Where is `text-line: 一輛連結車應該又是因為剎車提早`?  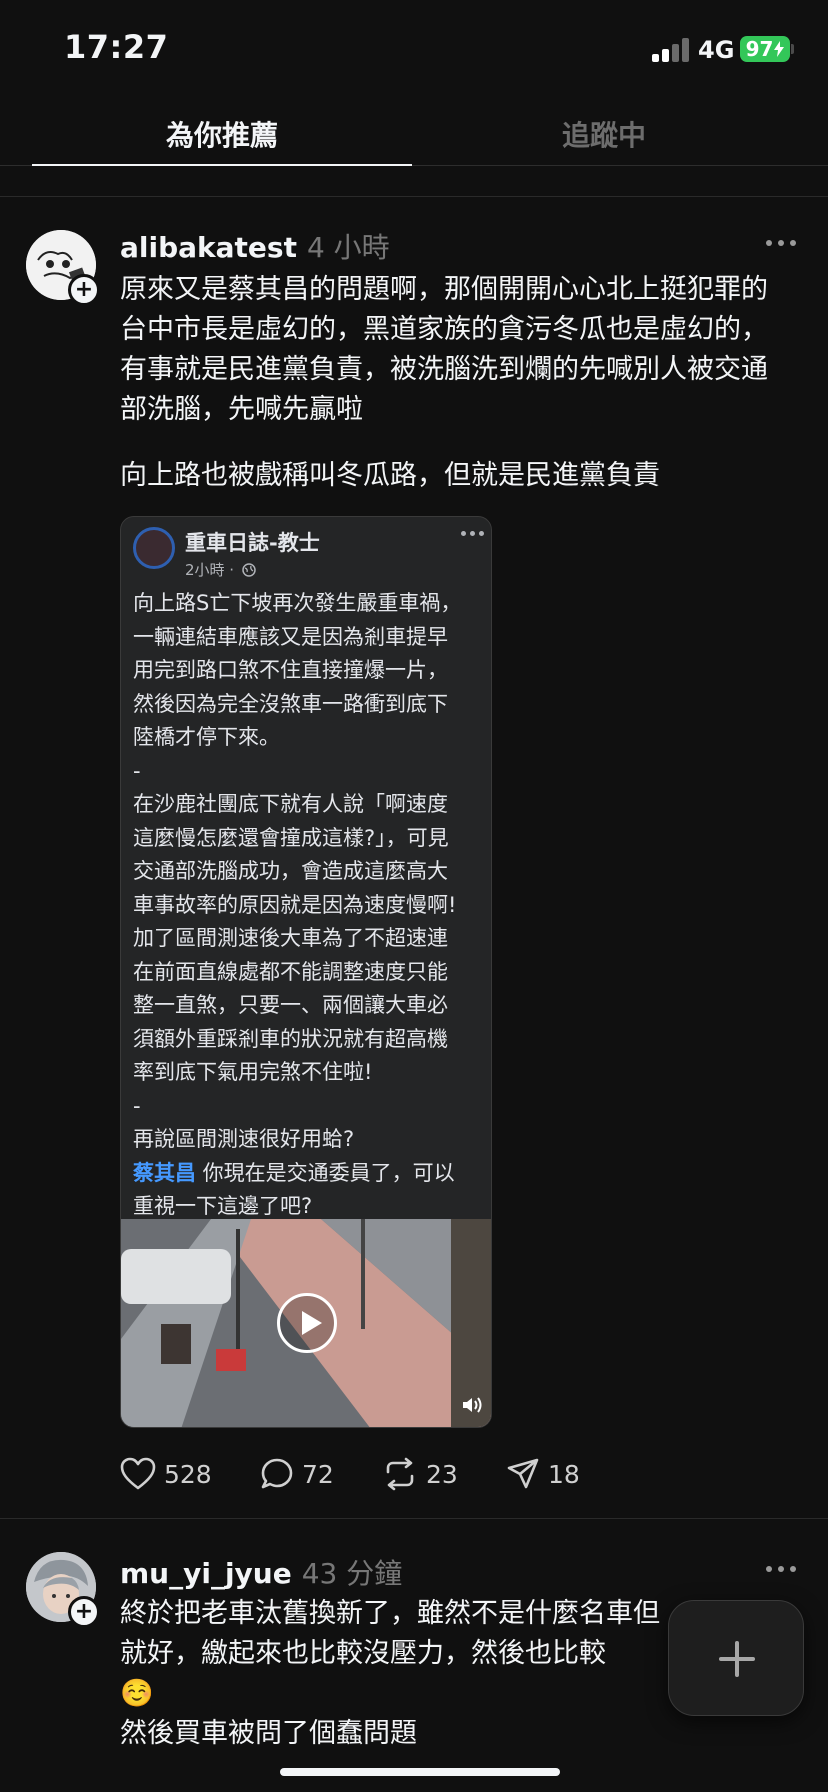
text-line: 一輛連結車應該又是因為剎車提早 is located at coordinates (290, 636).